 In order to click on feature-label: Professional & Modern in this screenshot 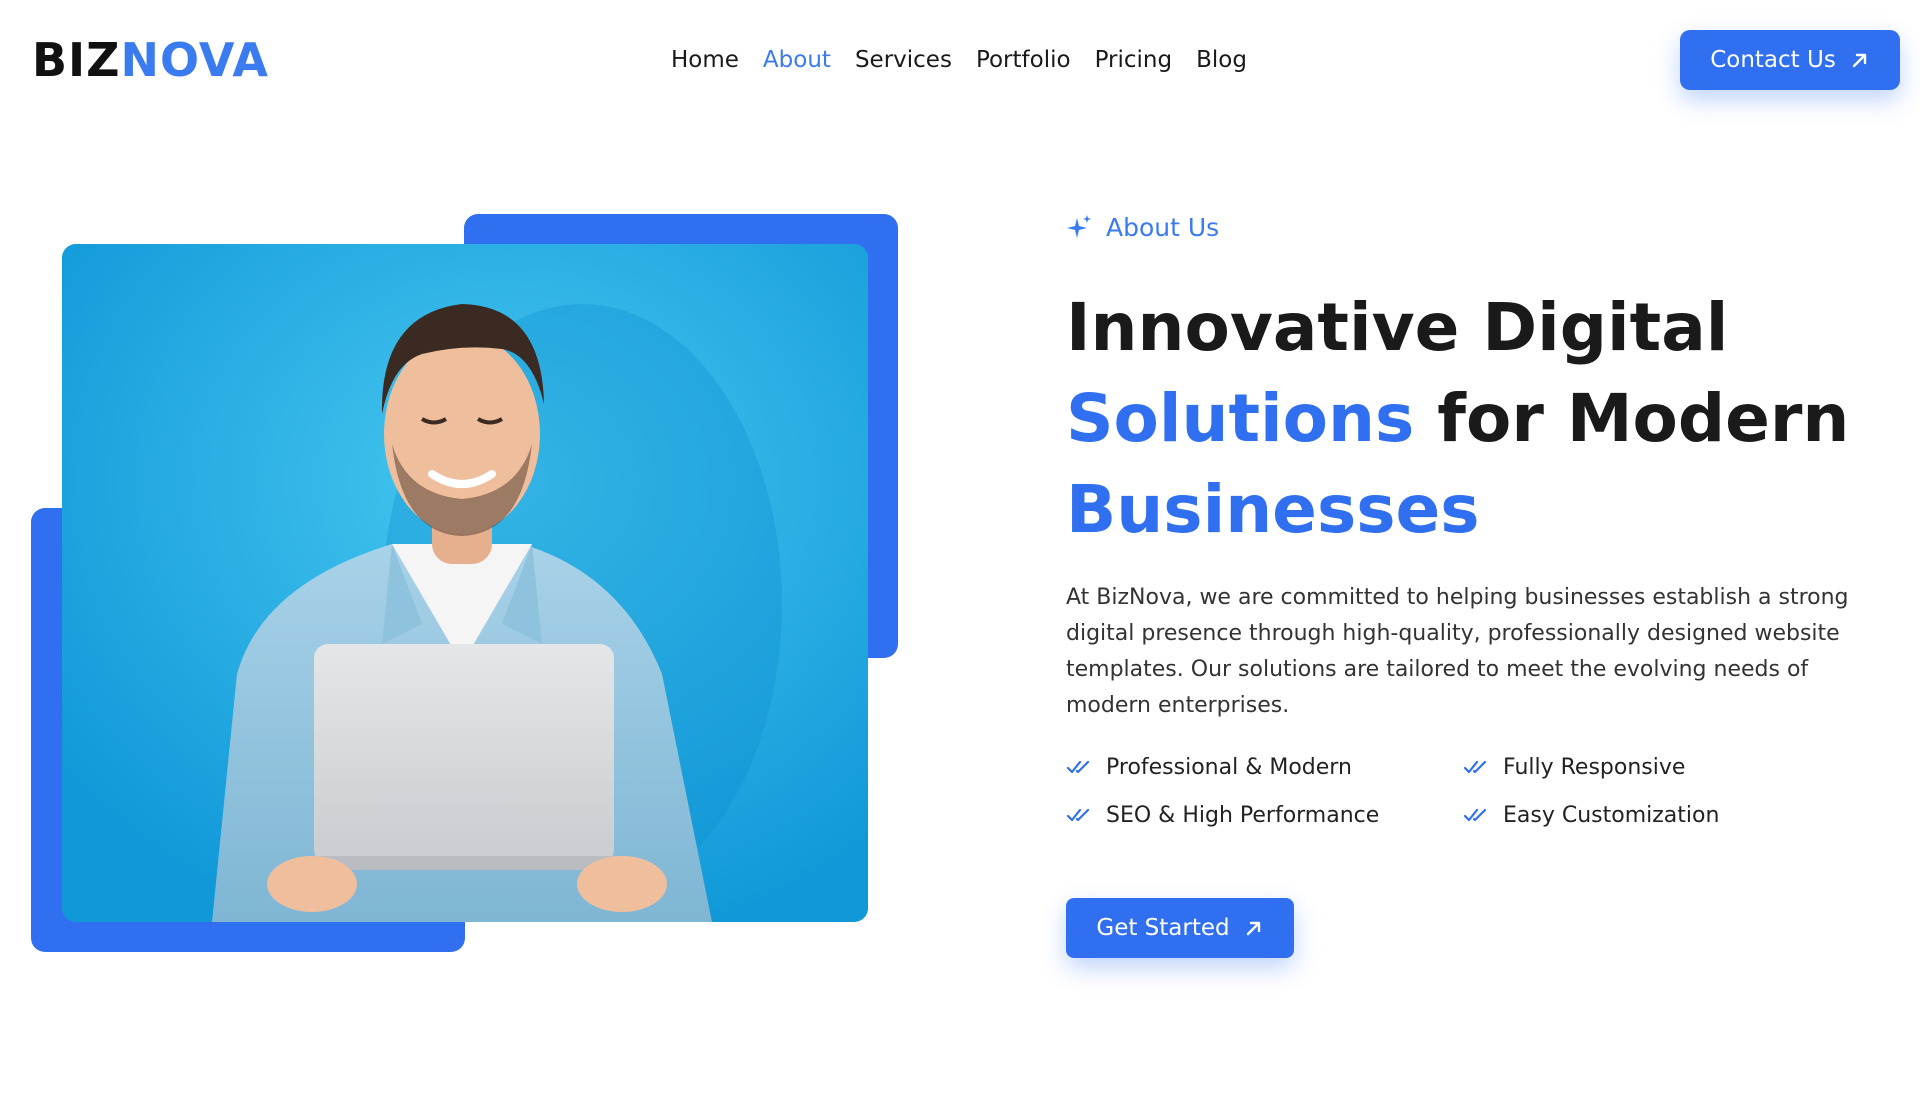, I will do `click(1229, 767)`.